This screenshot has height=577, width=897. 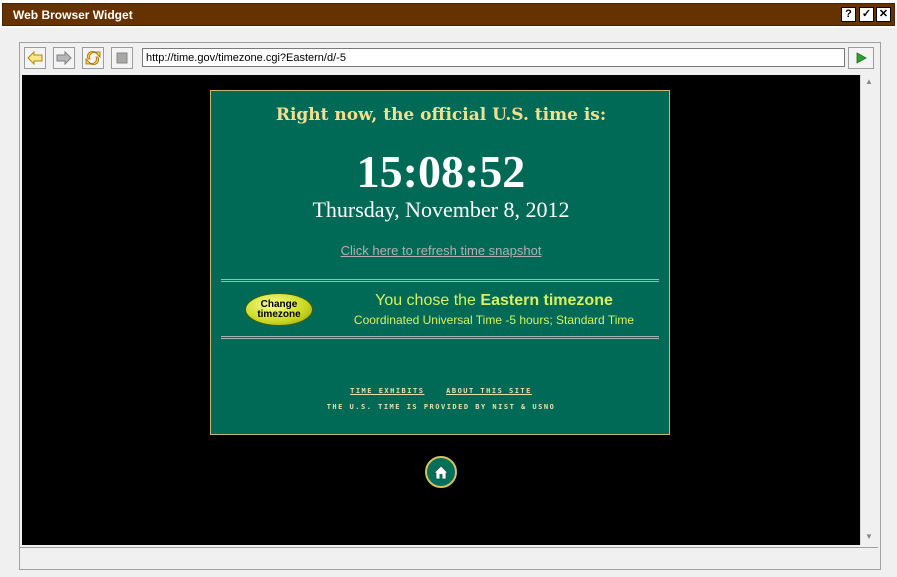 I want to click on divider-top, so click(x=440, y=280).